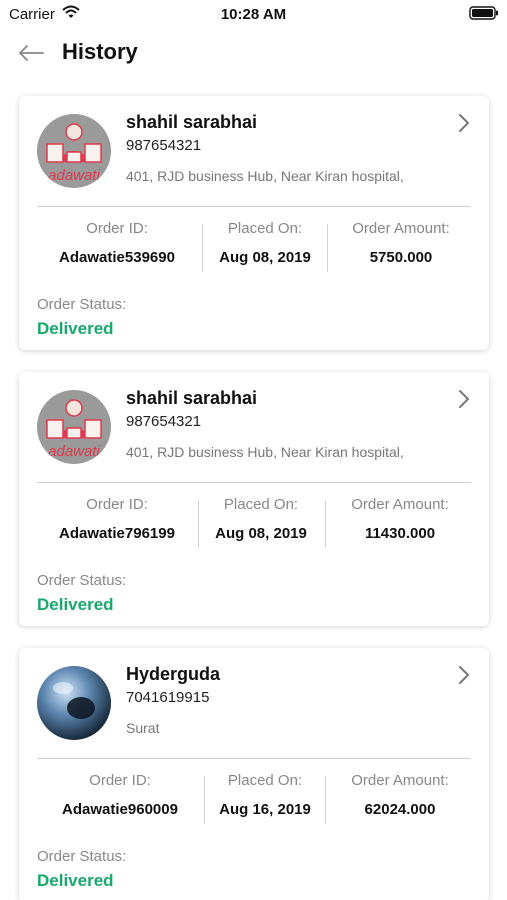  I want to click on status-bar: Carrier 10:28 AM, so click(253, 15).